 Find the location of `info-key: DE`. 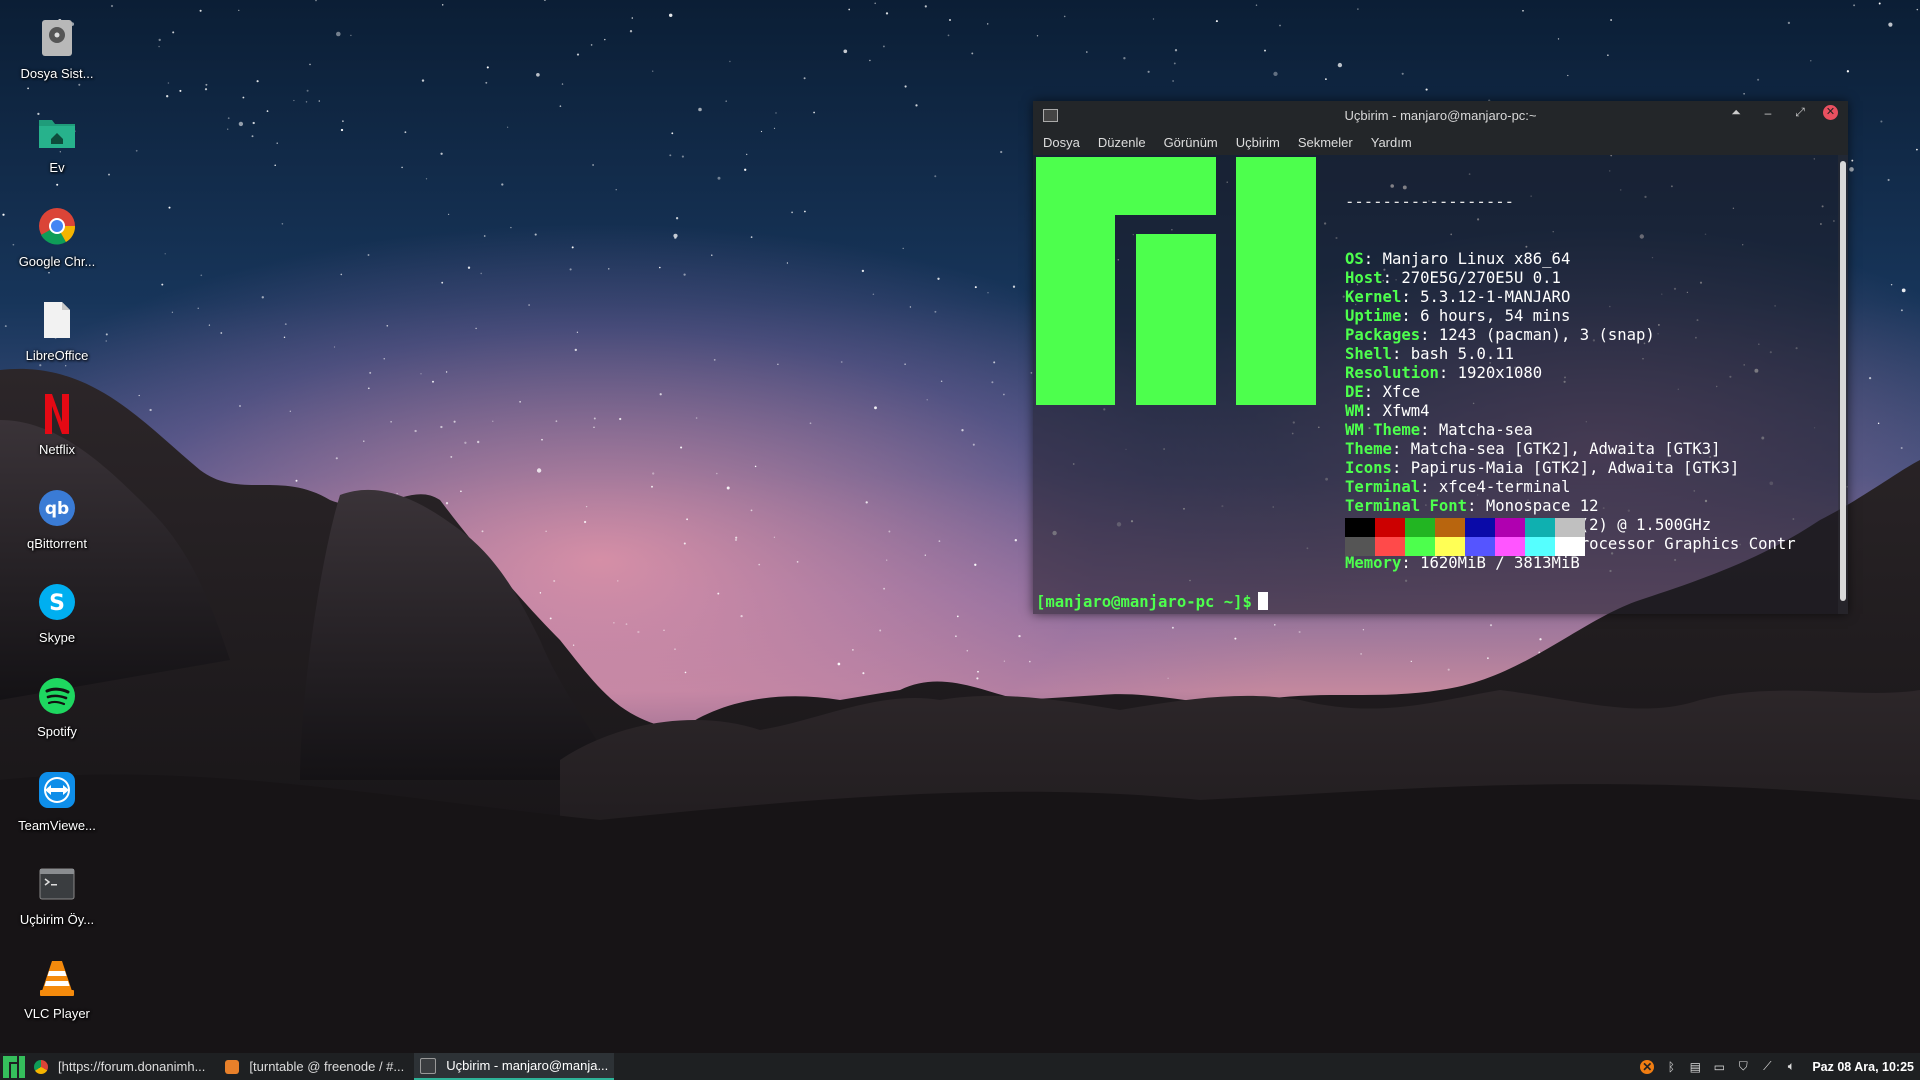

info-key: DE is located at coordinates (1354, 392).